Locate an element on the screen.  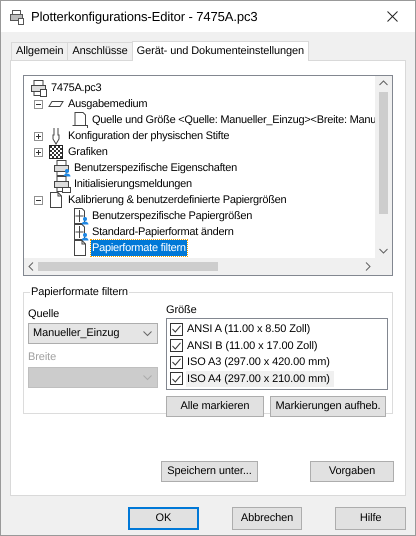
chevron-left-icon is located at coordinates (31, 266).